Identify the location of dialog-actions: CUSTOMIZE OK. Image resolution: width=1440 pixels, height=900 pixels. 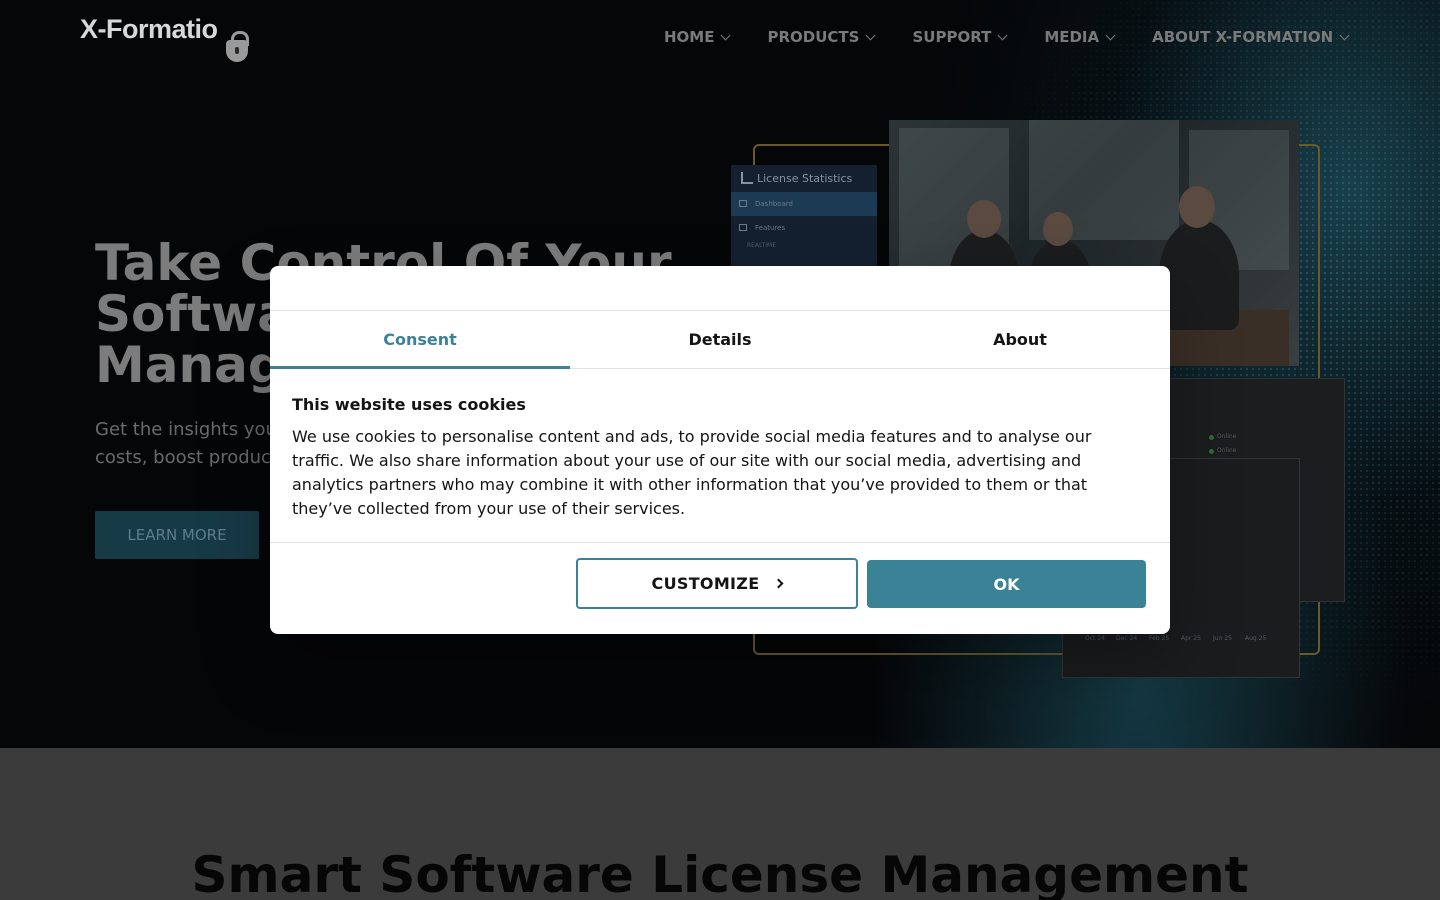
(720, 588).